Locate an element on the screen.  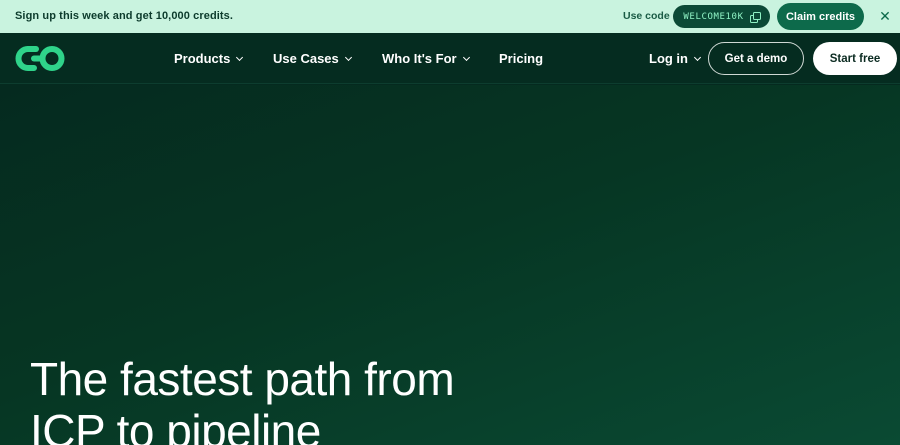
hero-title-line-2: ICP to pipeline is located at coordinates (175, 425).